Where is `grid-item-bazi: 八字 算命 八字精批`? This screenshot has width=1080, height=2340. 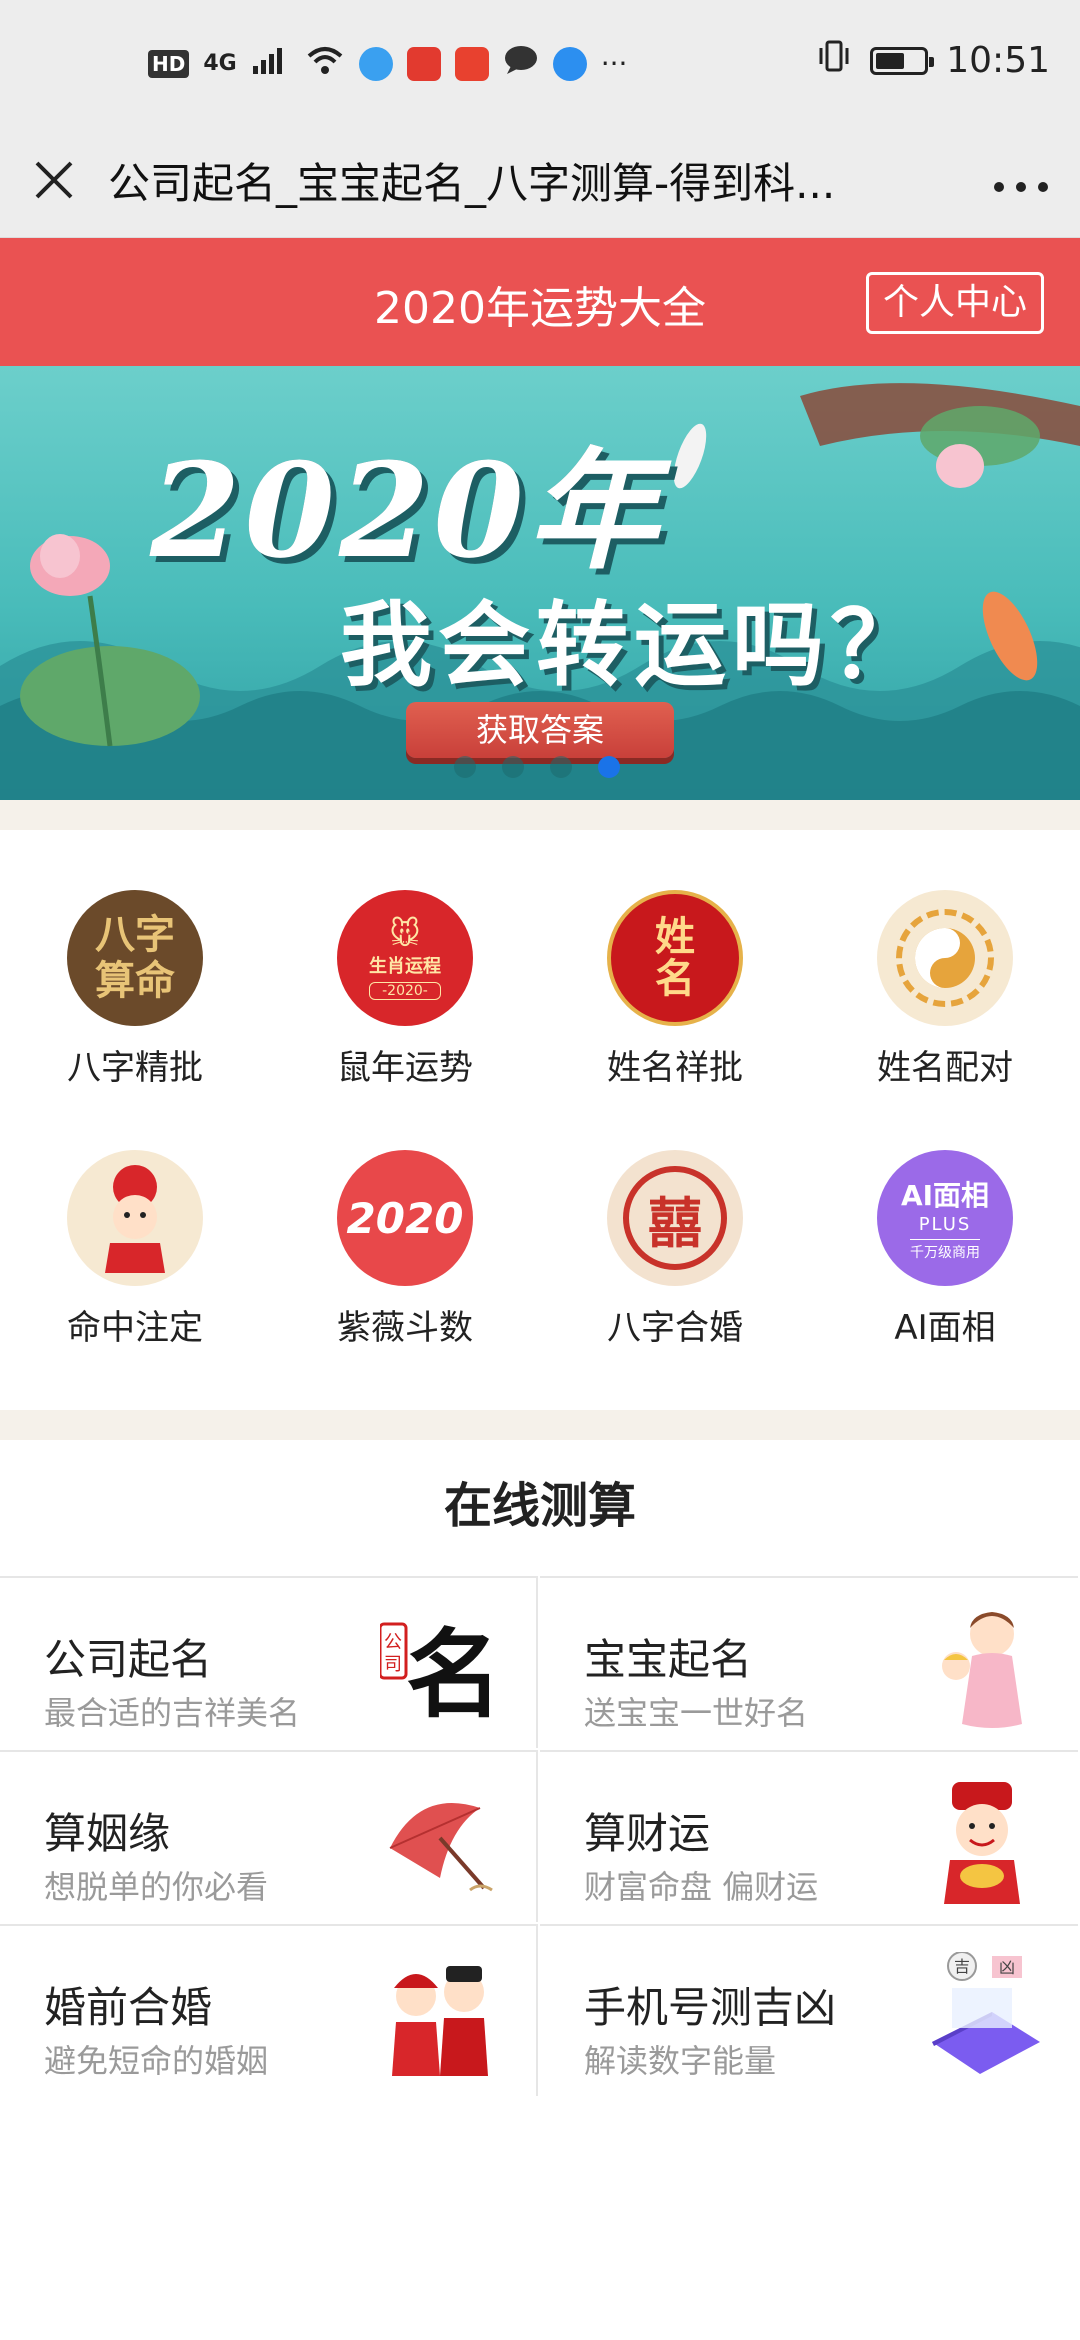 grid-item-bazi: 八字 算命 八字精批 is located at coordinates (135, 989).